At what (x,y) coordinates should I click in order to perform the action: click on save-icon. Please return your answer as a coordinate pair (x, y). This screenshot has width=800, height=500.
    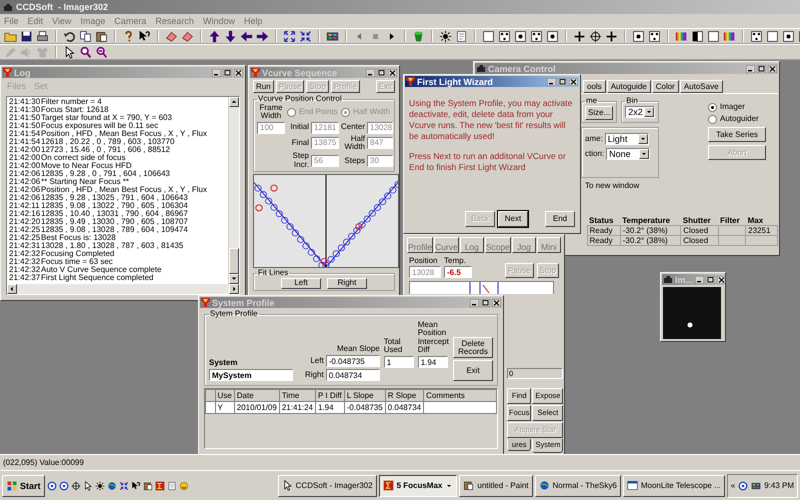
    Looking at the image, I should click on (26, 36).